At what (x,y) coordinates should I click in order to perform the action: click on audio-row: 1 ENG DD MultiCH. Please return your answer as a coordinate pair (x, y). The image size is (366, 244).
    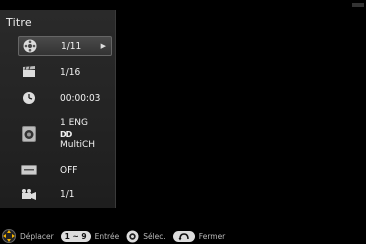
    Looking at the image, I should click on (65, 134).